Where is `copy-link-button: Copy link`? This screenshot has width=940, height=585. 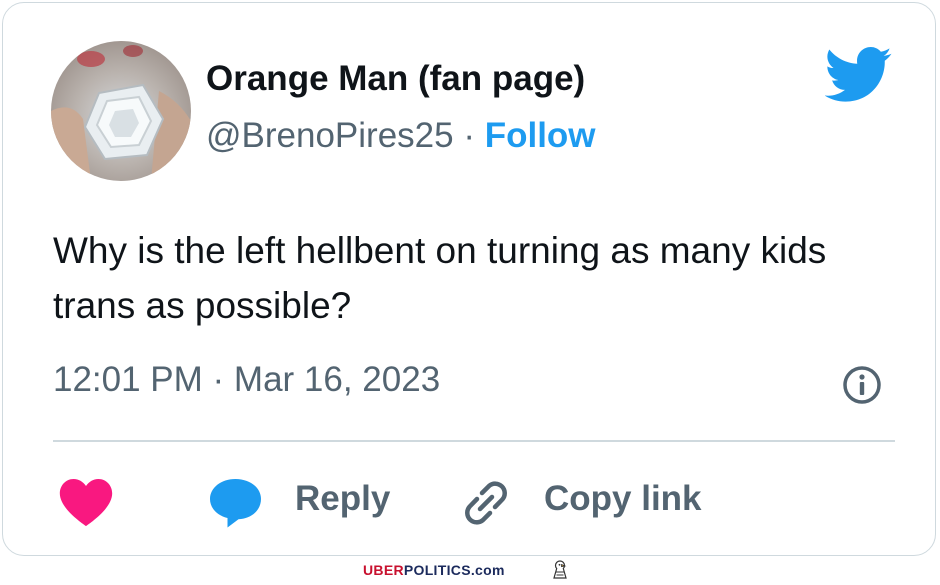
copy-link-button: Copy link is located at coordinates (623, 499).